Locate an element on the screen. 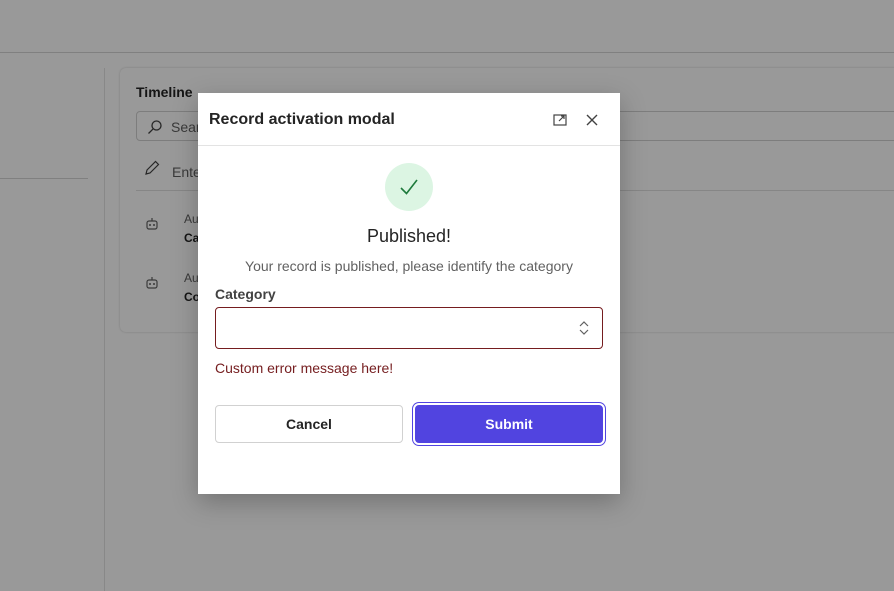 The width and height of the screenshot is (894, 591). success-heading: Published! is located at coordinates (409, 236).